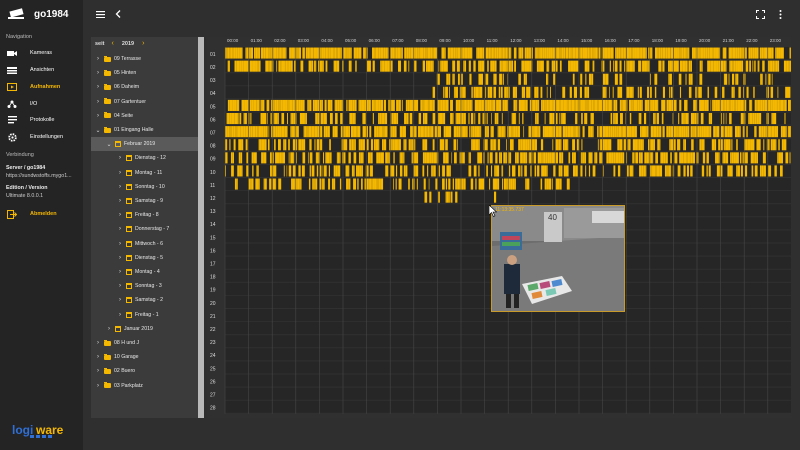 This screenshot has height=450, width=800. What do you see at coordinates (98, 371) in the screenshot?
I see `chevron-right-icon: ›` at bounding box center [98, 371].